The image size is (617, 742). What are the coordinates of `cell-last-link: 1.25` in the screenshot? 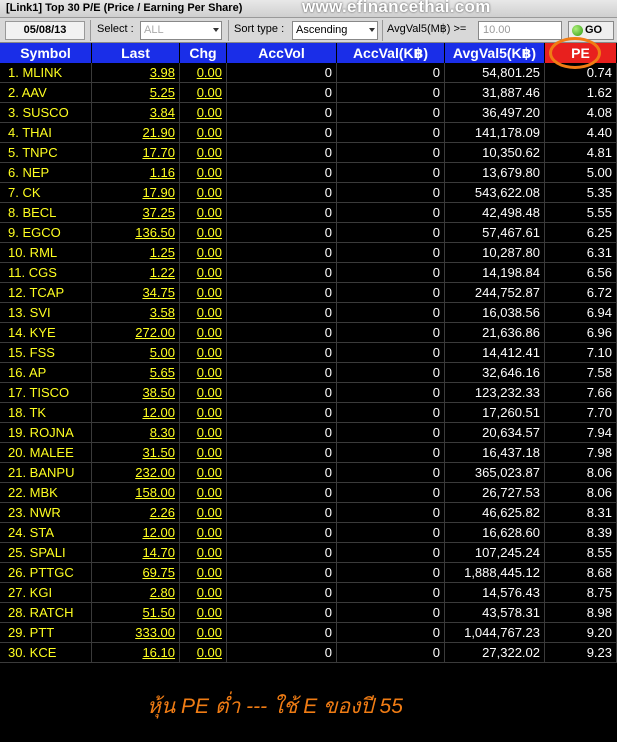 It's located at (162, 252).